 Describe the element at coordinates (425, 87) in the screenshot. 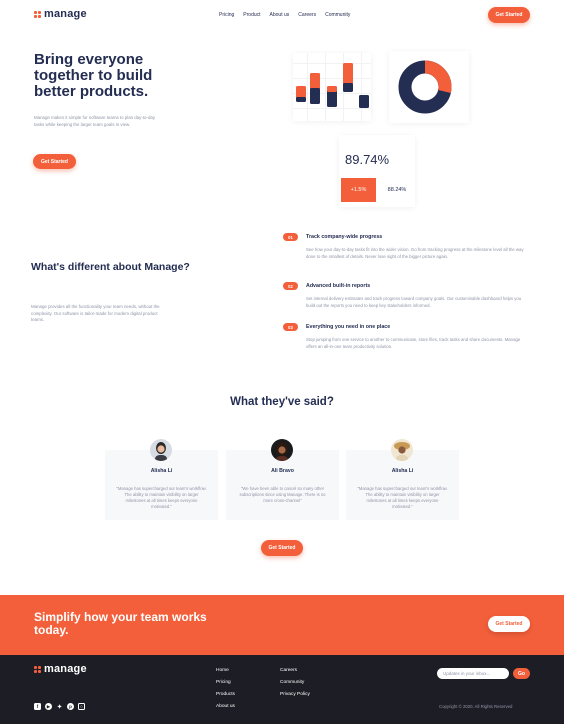

I see `donut-chart-svg` at that location.